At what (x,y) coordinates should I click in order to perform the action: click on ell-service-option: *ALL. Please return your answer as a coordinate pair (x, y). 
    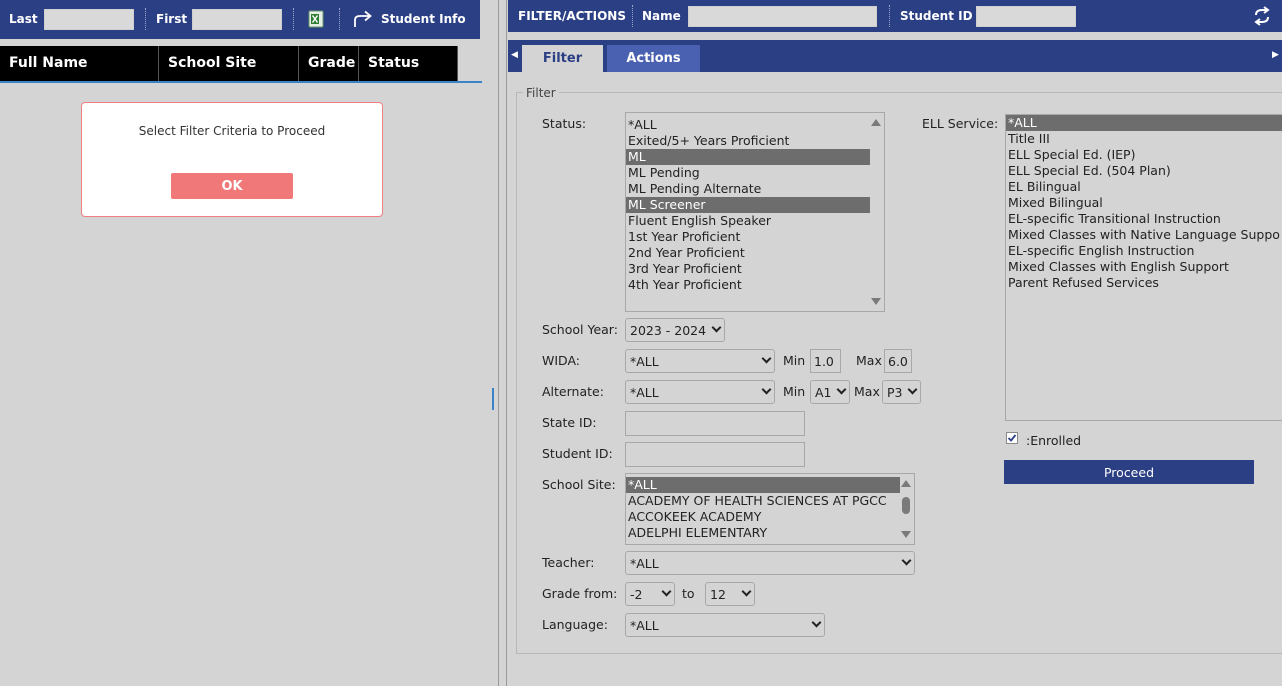
    Looking at the image, I should click on (1144, 123).